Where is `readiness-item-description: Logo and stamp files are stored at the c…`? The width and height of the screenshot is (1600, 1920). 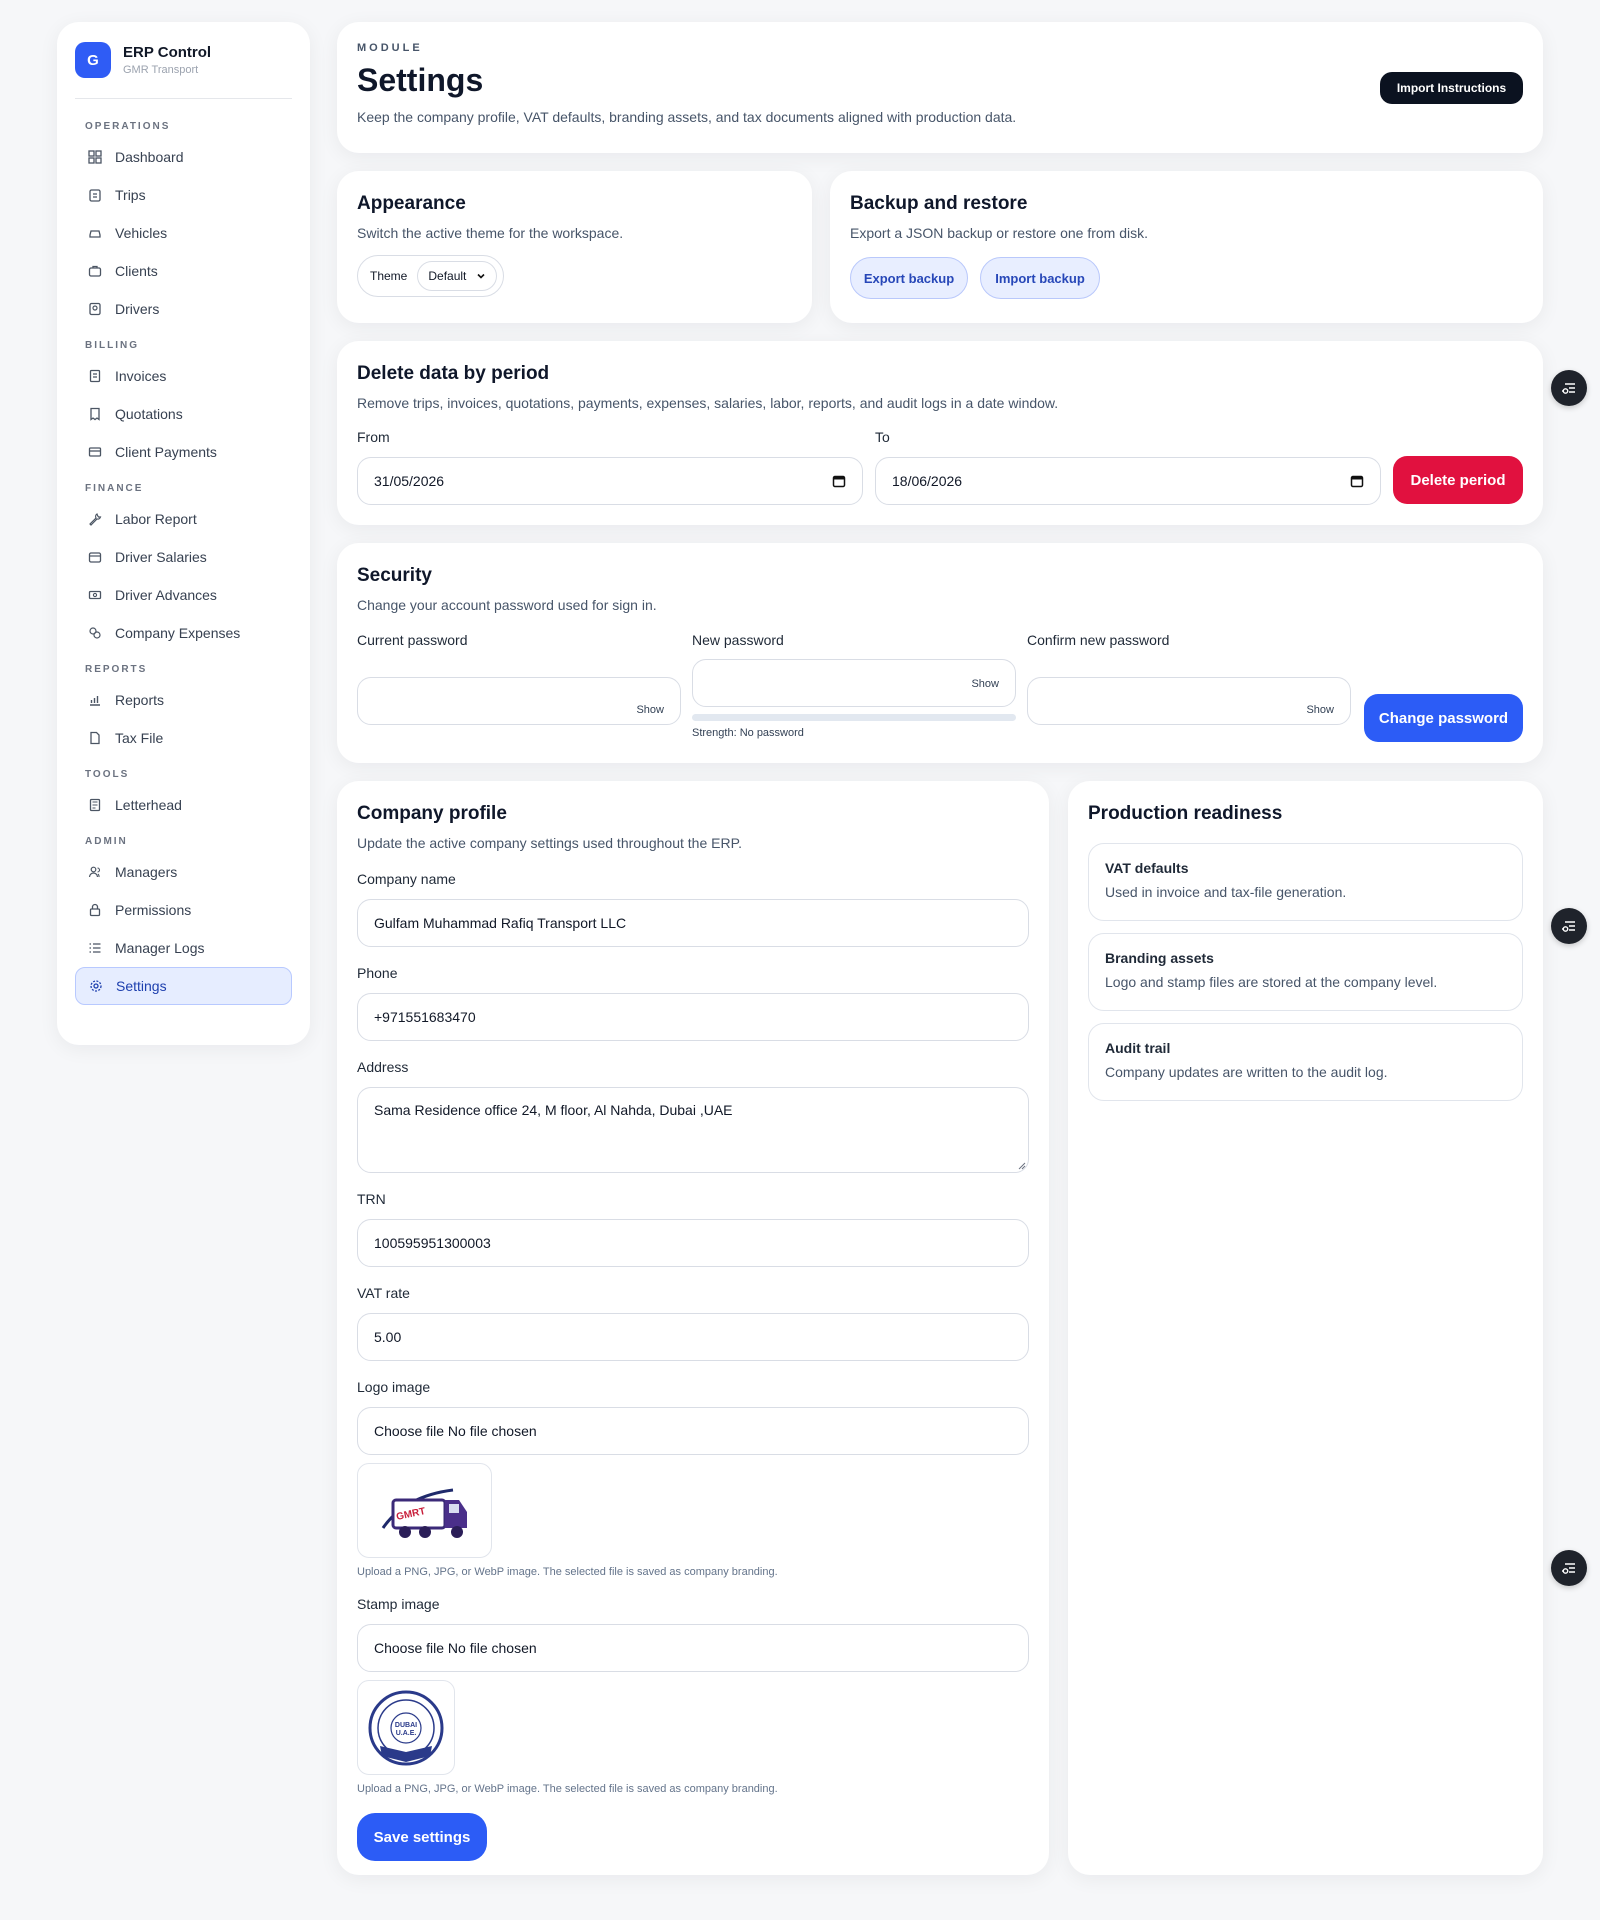 readiness-item-description: Logo and stamp files are stored at the c… is located at coordinates (1271, 982).